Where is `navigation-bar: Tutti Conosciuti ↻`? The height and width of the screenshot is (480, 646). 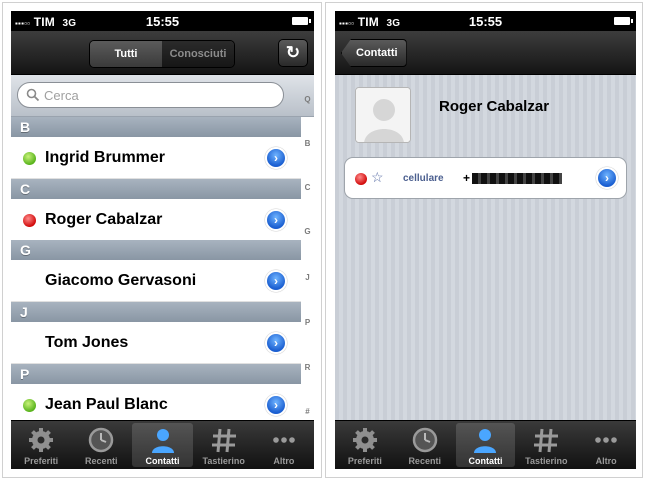 navigation-bar: Tutti Conosciuti ↻ is located at coordinates (162, 53).